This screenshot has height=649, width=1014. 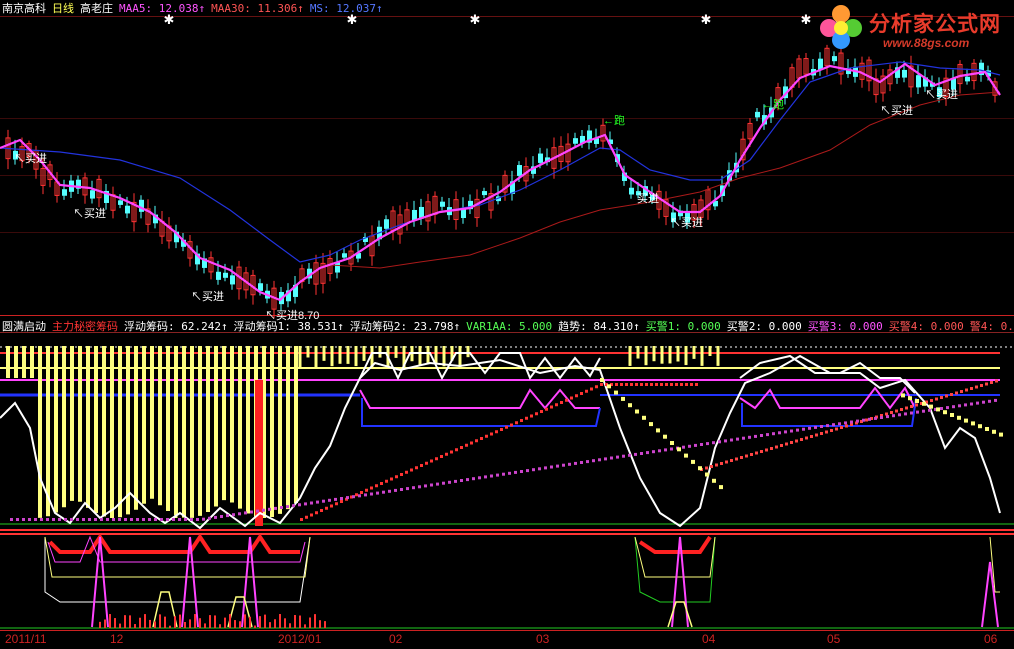 What do you see at coordinates (773, 105) in the screenshot?
I see `run-signal-2: ←跑` at bounding box center [773, 105].